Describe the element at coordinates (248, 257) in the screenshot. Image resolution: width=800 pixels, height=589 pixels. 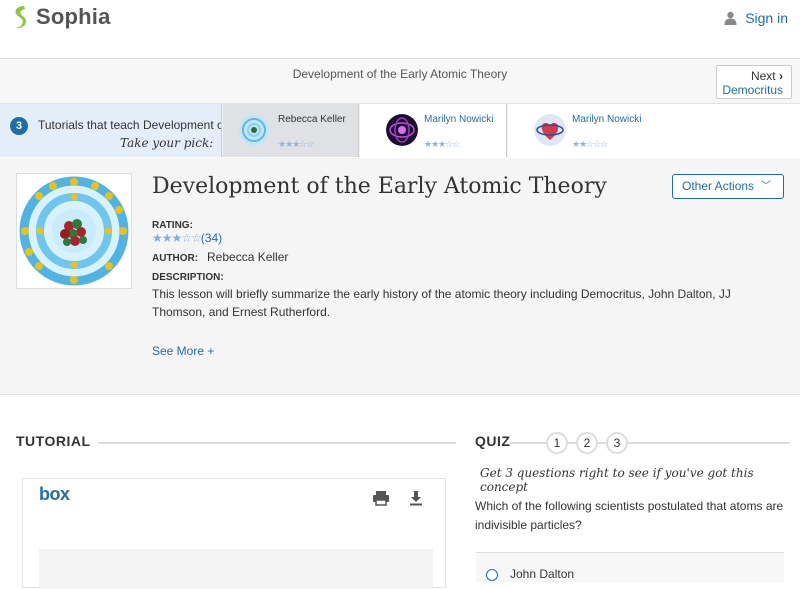
I see `author-name: Rebecca Keller` at that location.